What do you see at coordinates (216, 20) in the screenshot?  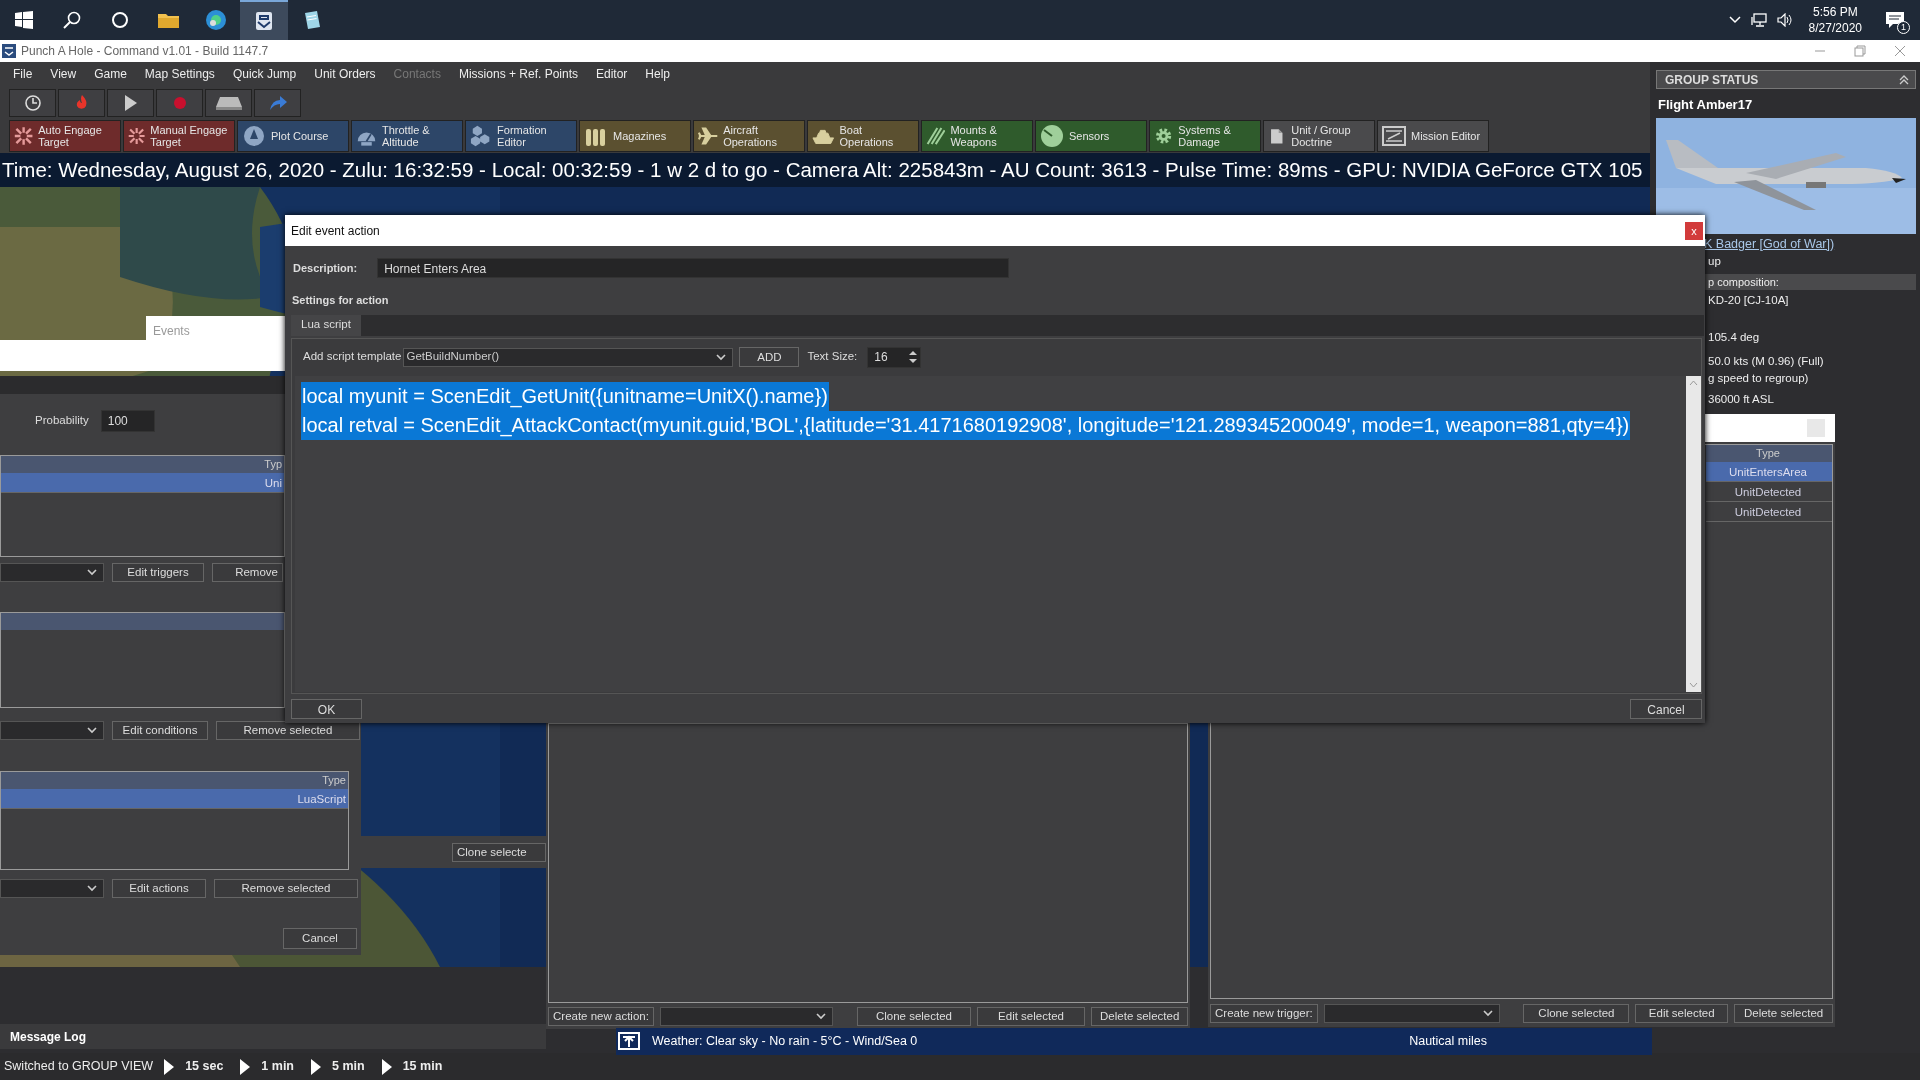 I see `browser-icon` at bounding box center [216, 20].